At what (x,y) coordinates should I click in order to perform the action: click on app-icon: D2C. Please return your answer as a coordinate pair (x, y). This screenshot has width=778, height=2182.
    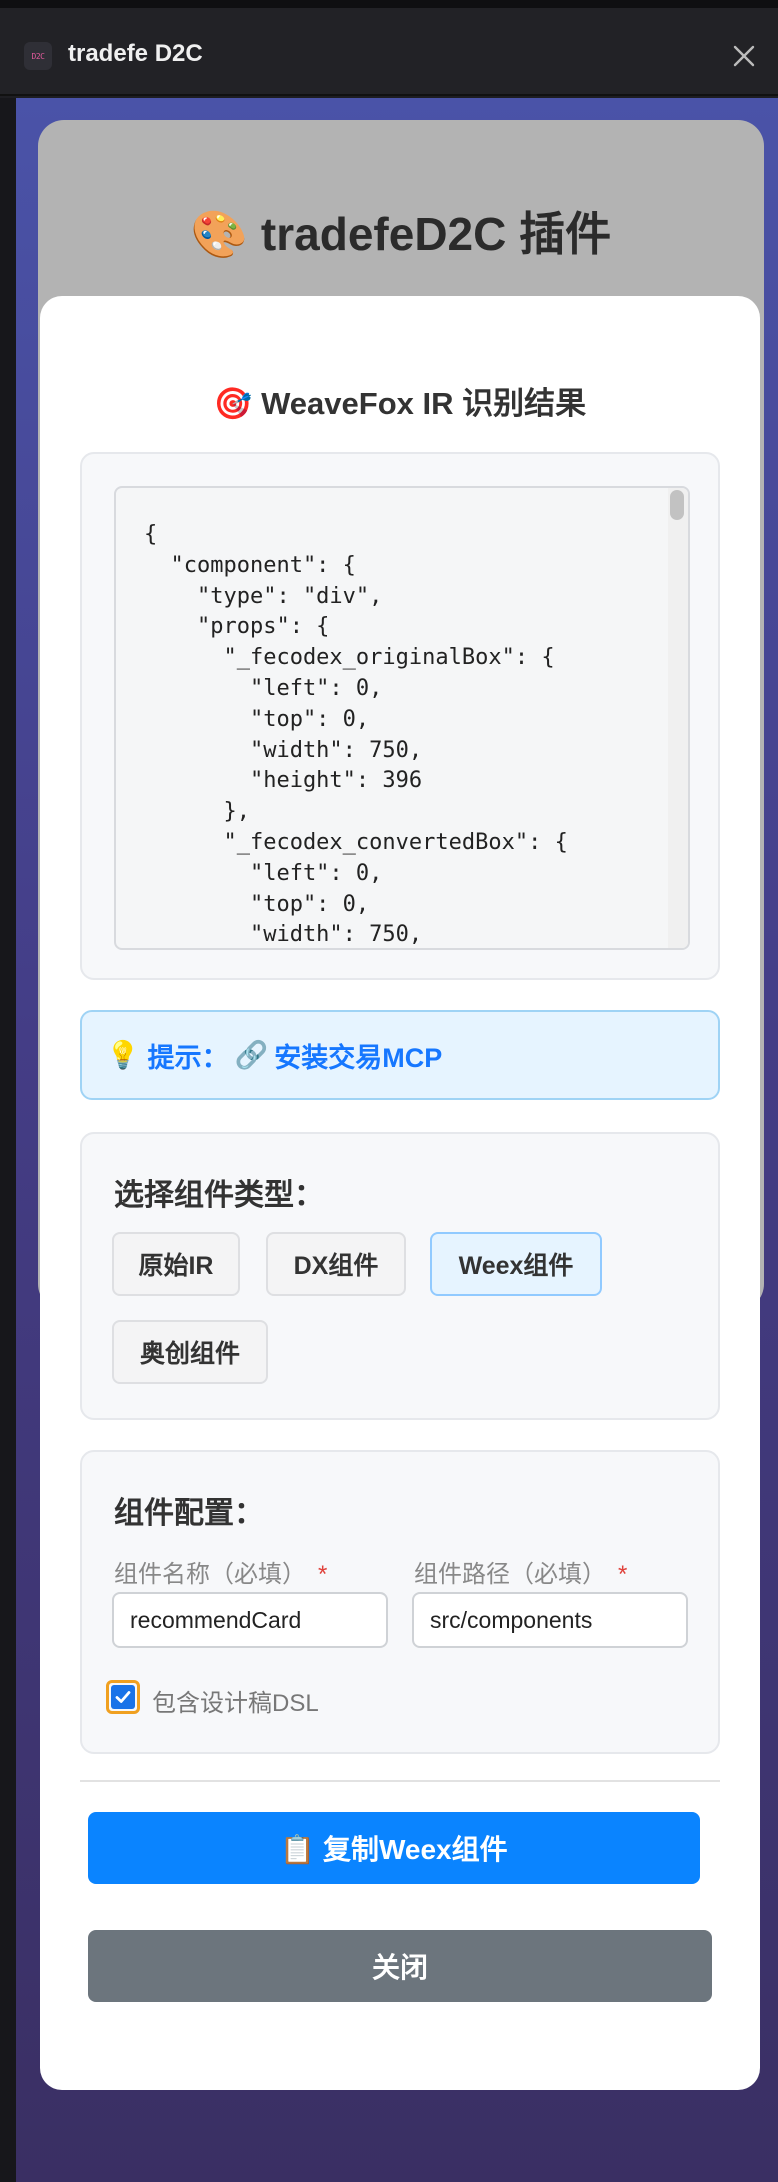
    Looking at the image, I should click on (38, 56).